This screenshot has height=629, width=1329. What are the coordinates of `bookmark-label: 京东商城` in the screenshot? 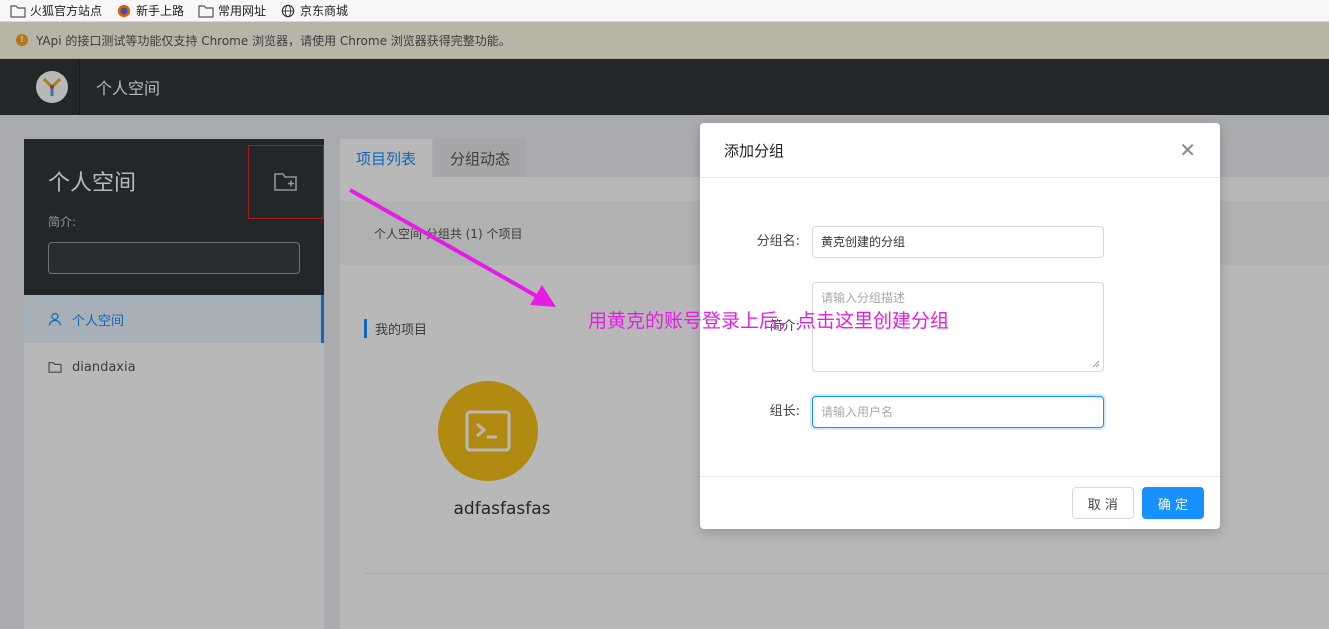 It's located at (324, 11).